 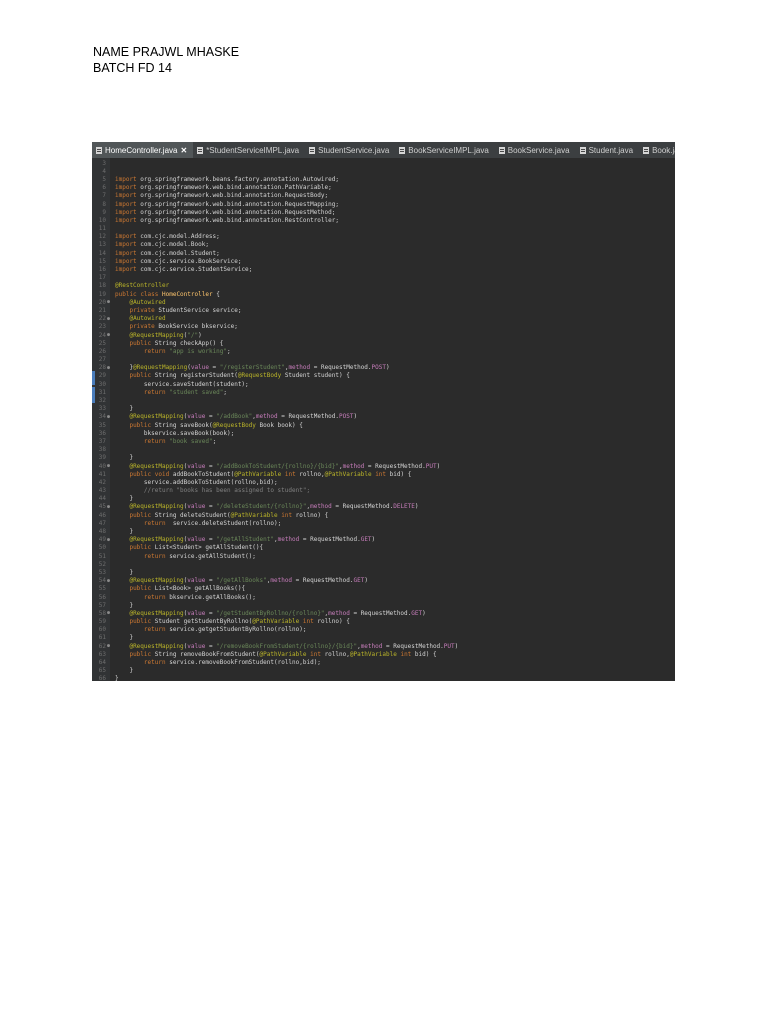 What do you see at coordinates (383, 360) in the screenshot?
I see `code-line: 27` at bounding box center [383, 360].